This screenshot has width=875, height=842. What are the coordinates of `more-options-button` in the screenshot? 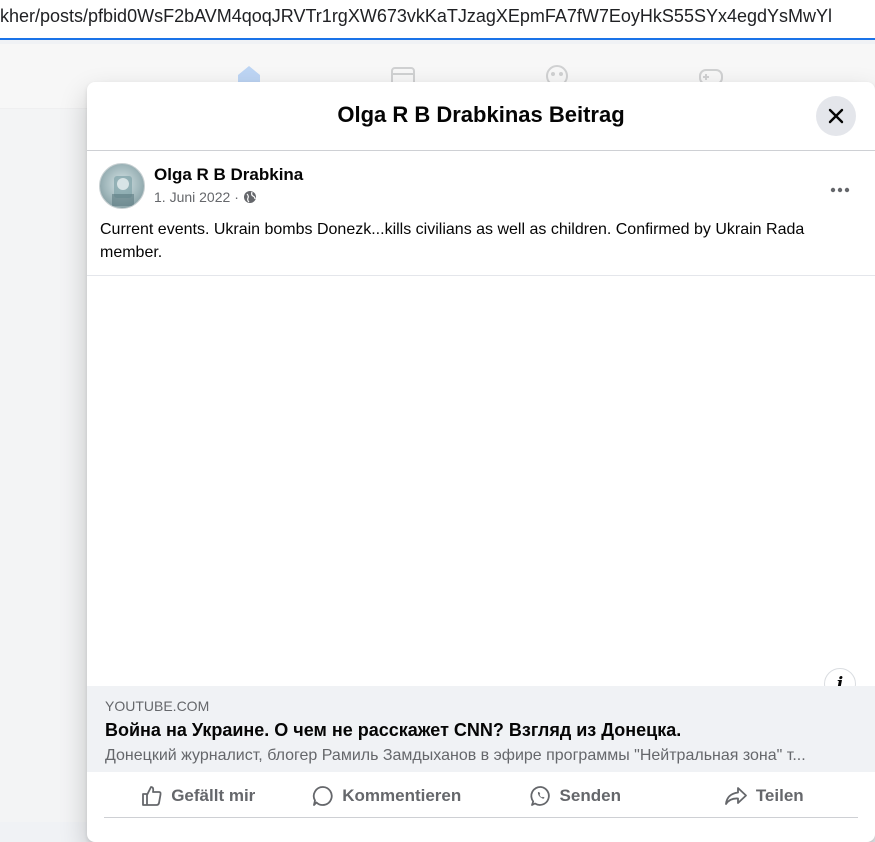 It's located at (840, 190).